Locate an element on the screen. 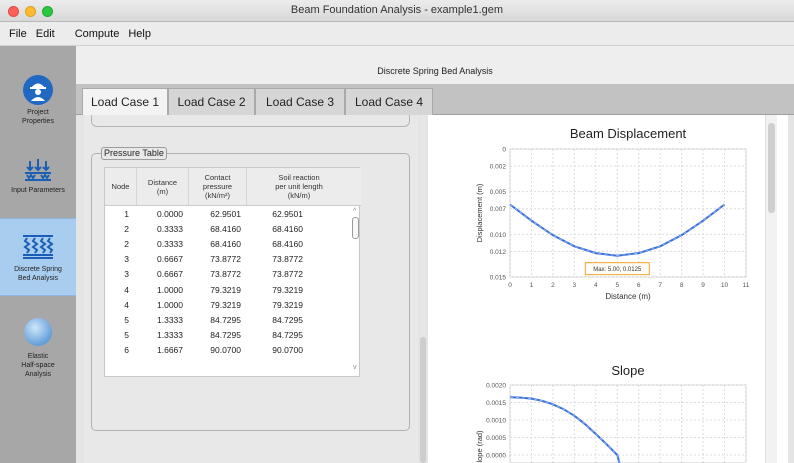 The height and width of the screenshot is (463, 794). y-tick-label: 0.010 is located at coordinates (498, 235).